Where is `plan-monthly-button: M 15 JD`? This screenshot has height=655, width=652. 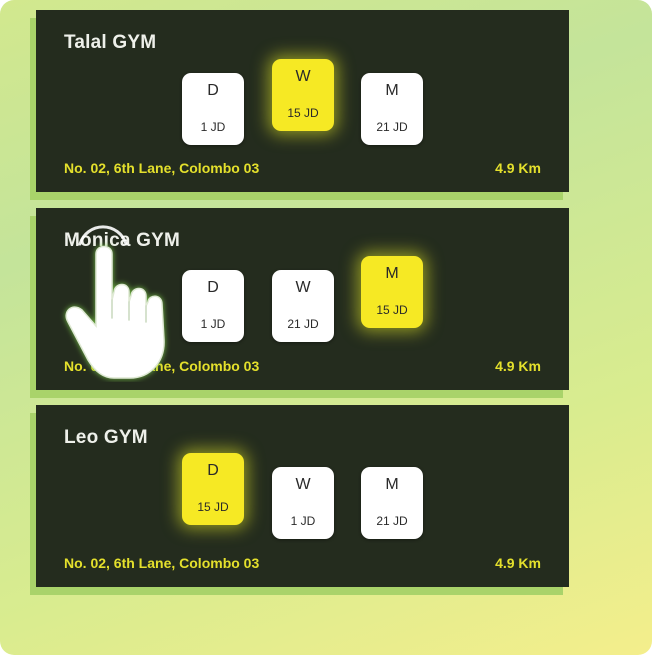 plan-monthly-button: M 15 JD is located at coordinates (392, 292).